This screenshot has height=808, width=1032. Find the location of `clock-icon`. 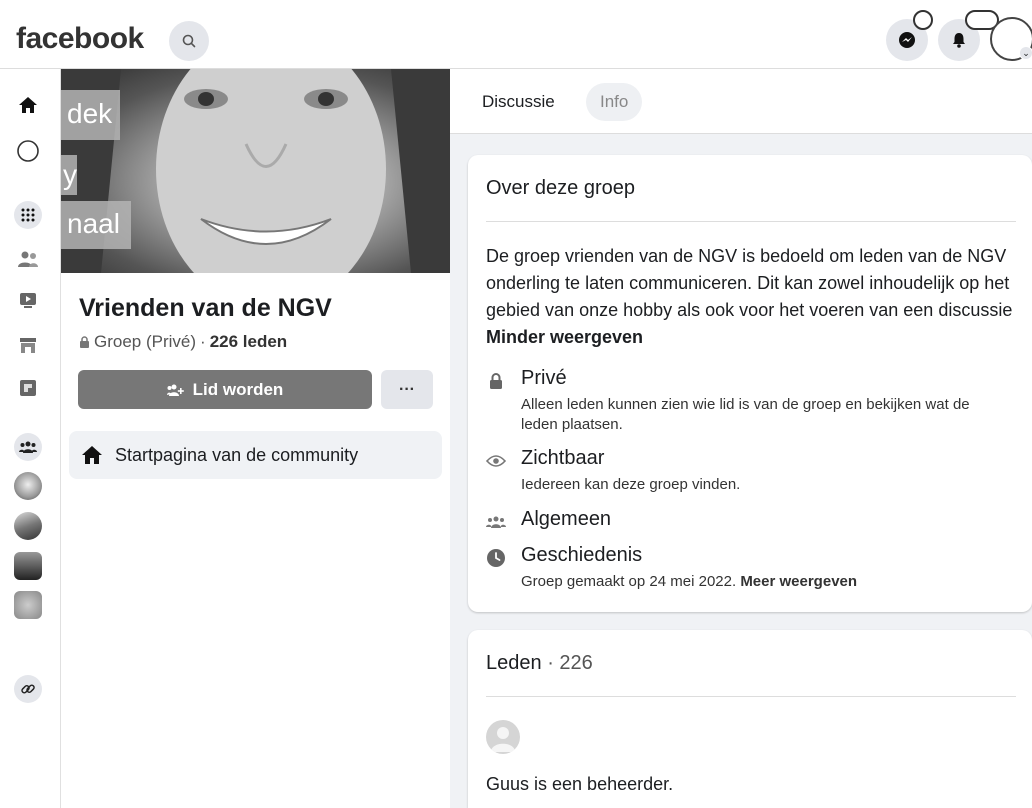

clock-icon is located at coordinates (496, 558).